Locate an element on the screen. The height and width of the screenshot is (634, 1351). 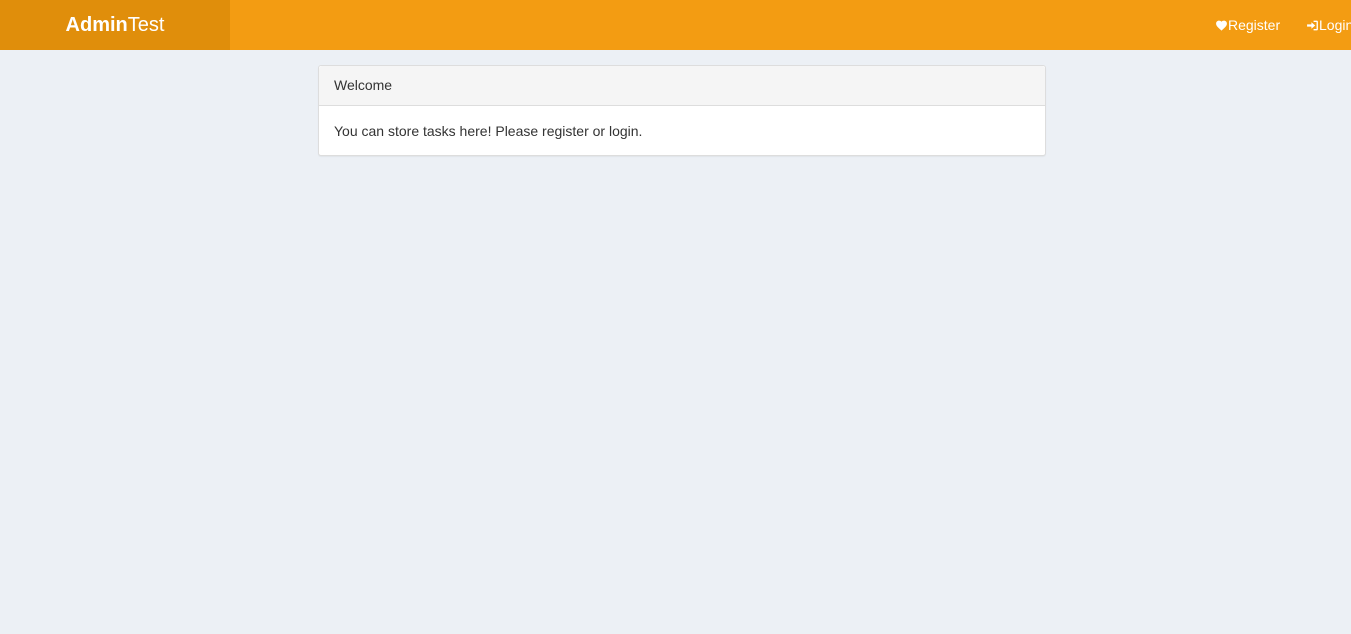
panel-heading: Welcome is located at coordinates (682, 86).